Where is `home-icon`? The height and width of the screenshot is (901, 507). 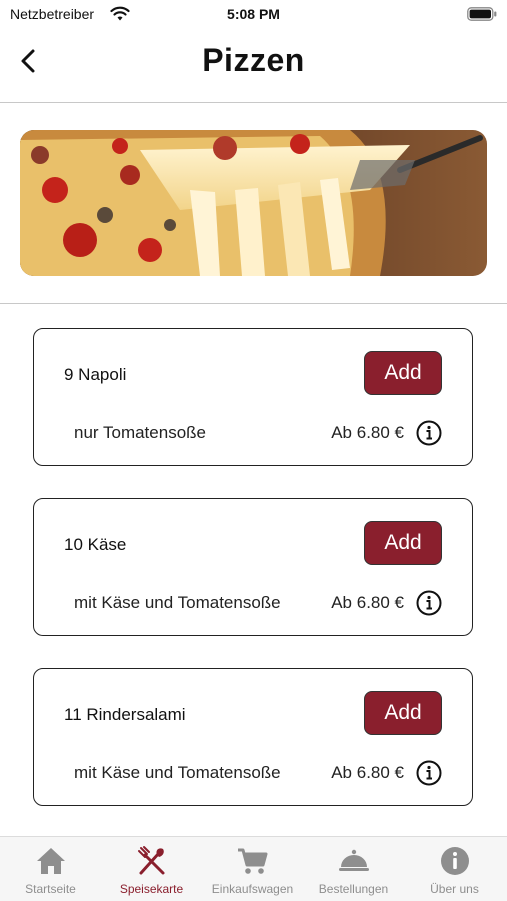 home-icon is located at coordinates (51, 861).